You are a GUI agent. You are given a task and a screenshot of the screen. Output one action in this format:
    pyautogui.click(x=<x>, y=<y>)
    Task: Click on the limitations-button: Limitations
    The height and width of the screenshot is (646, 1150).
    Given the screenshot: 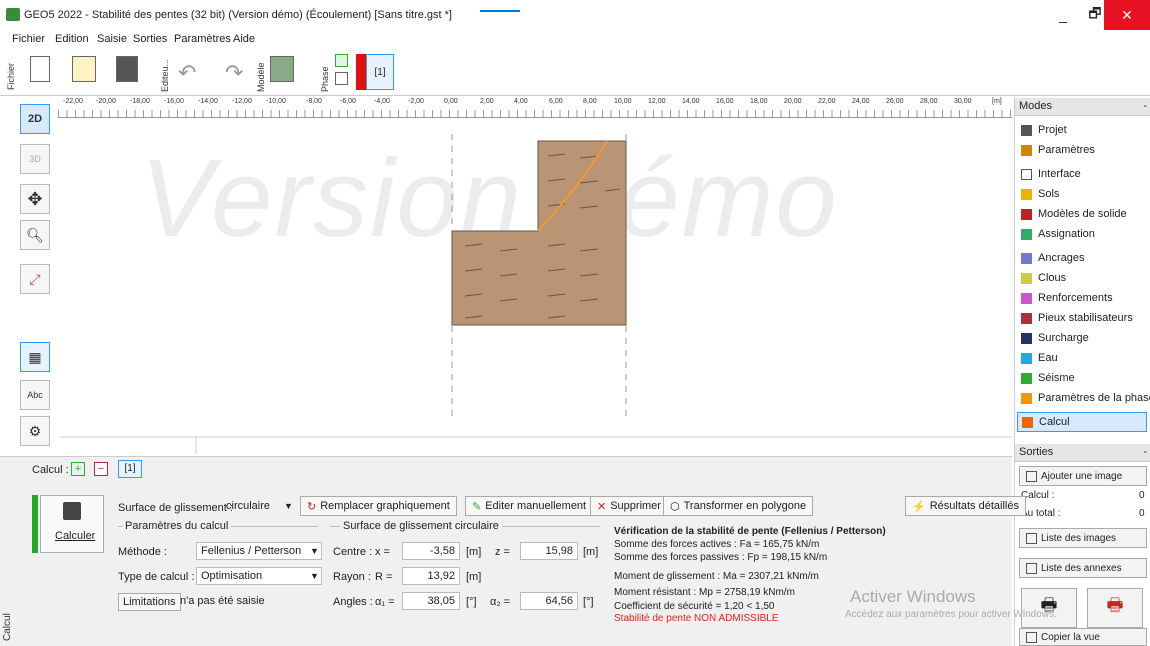 What is the action you would take?
    pyautogui.click(x=149, y=602)
    